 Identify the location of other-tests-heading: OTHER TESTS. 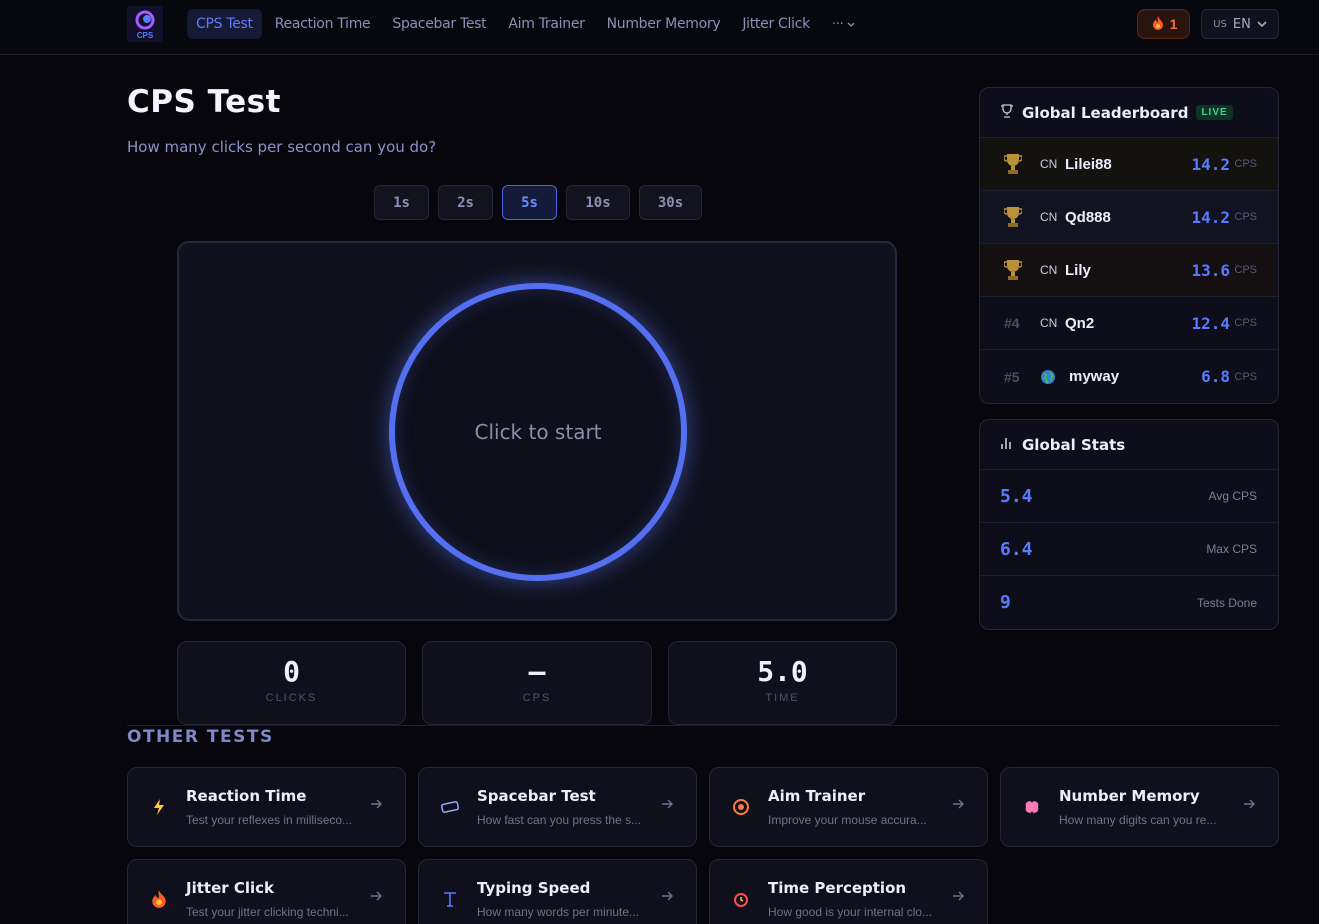
(200, 737).